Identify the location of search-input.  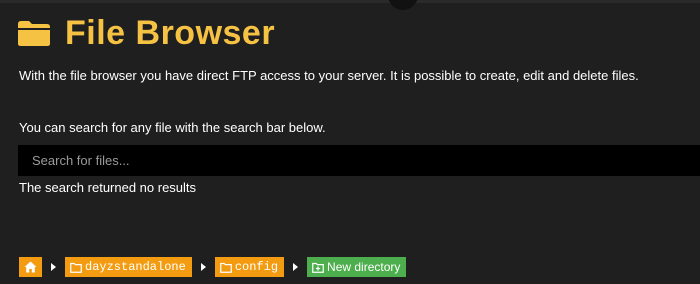
(359, 160).